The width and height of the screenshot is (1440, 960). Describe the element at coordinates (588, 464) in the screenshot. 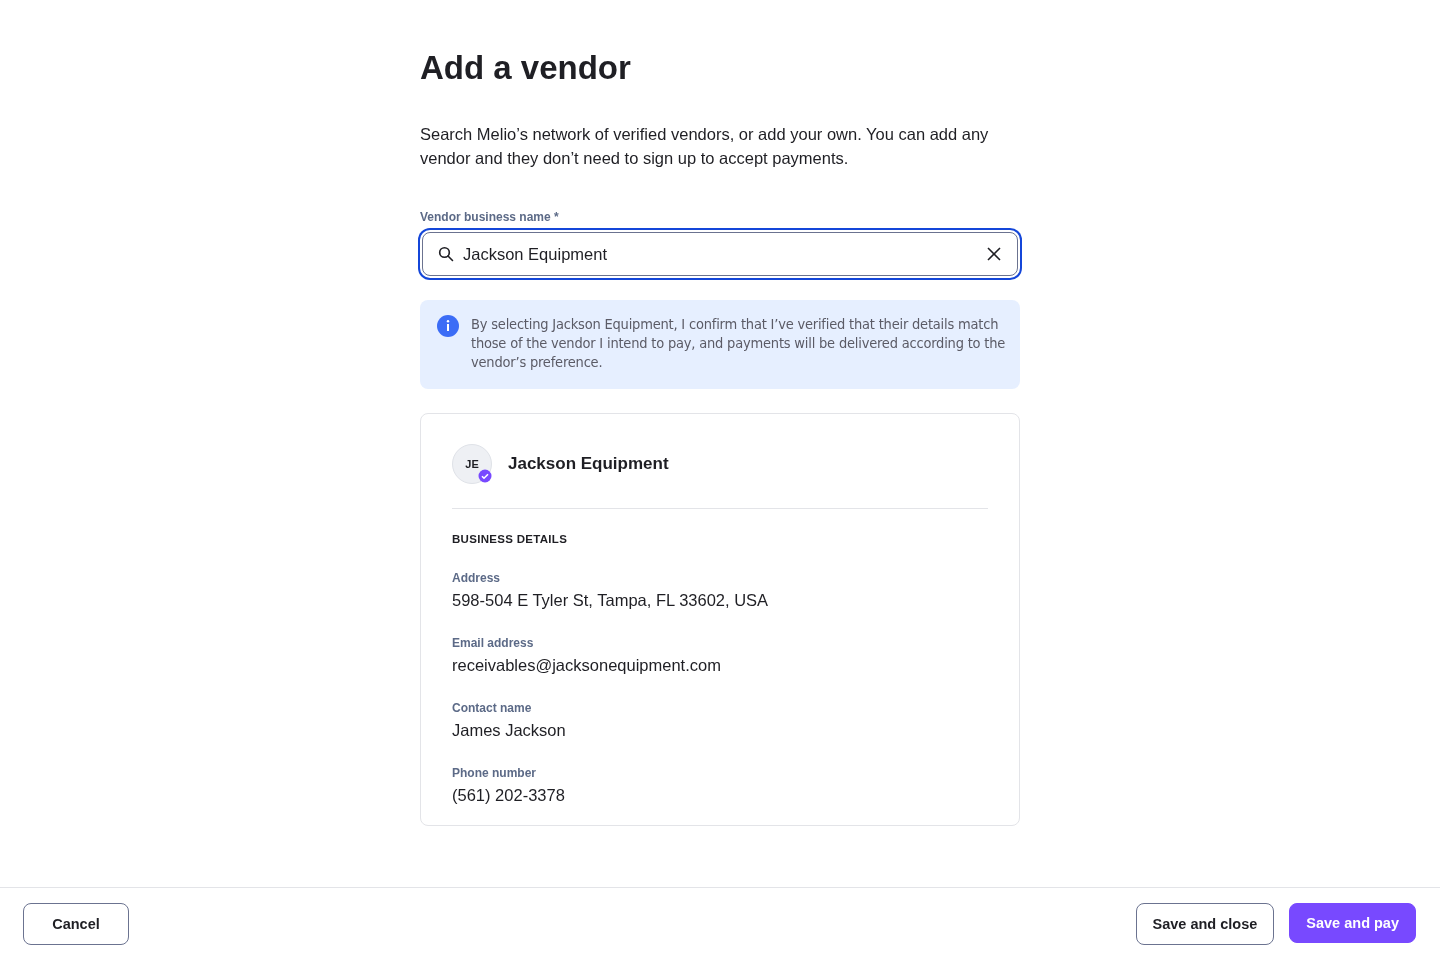

I see `vendor-name: Jackson Equipment` at that location.